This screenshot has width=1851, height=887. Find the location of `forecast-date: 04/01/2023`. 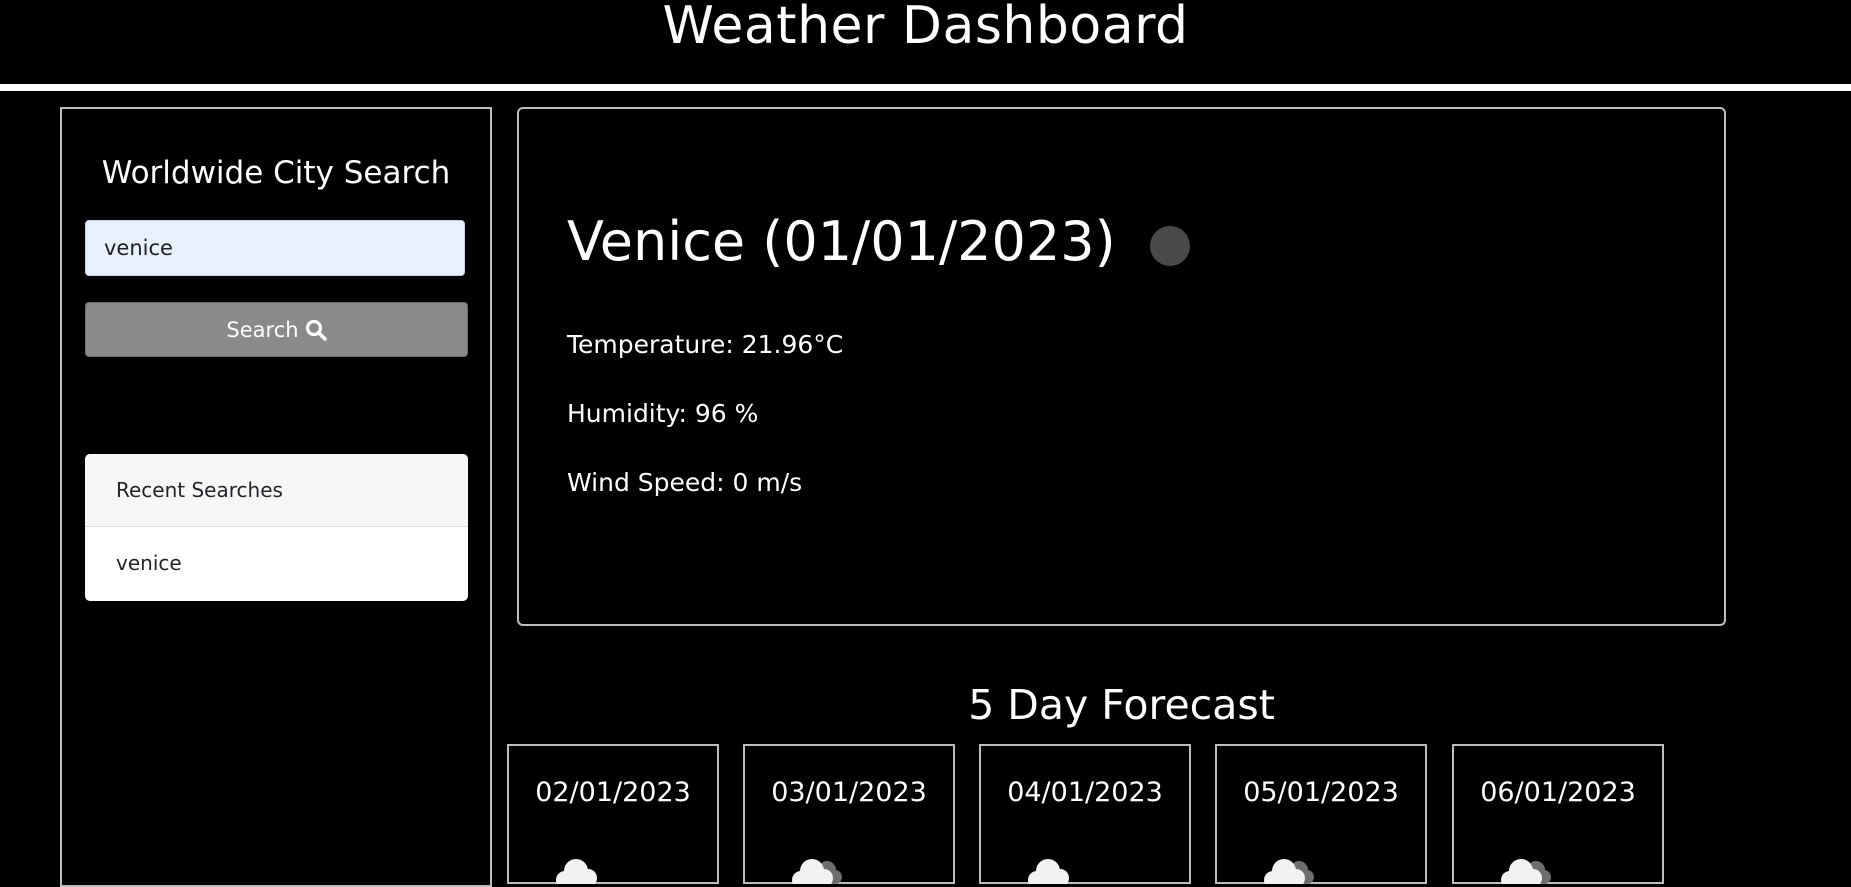

forecast-date: 04/01/2023 is located at coordinates (1085, 792).